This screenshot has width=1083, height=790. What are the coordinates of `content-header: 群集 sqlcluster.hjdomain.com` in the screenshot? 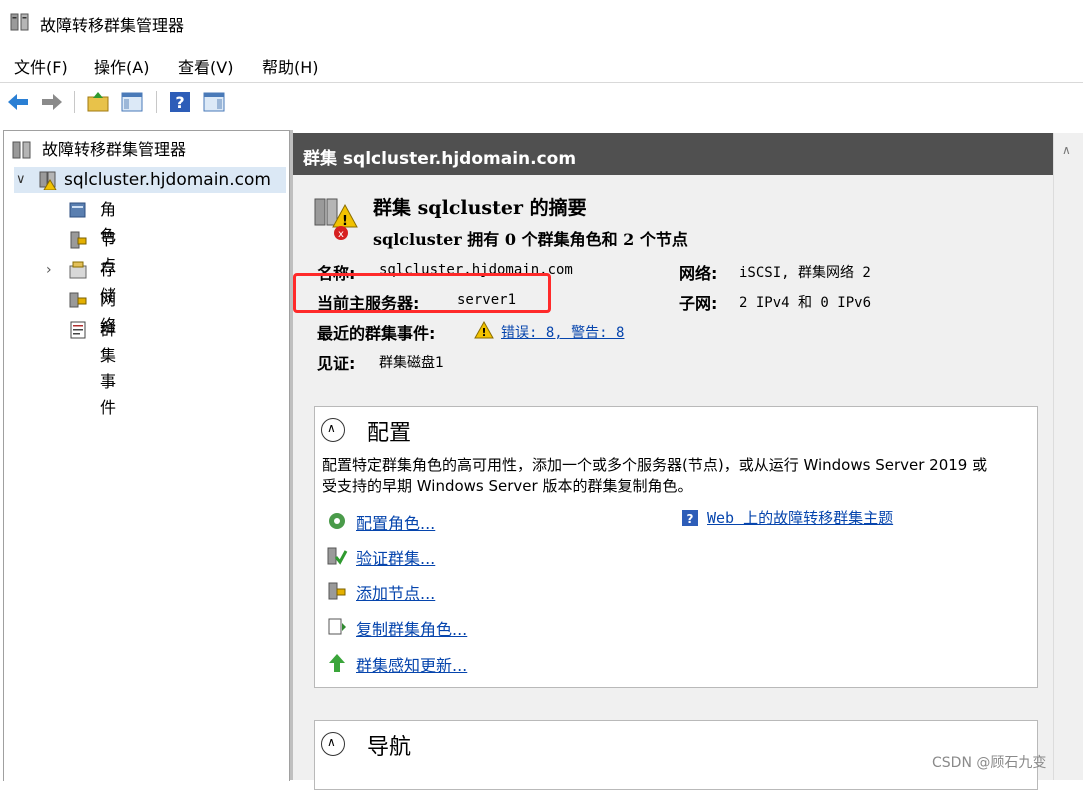 It's located at (673, 154).